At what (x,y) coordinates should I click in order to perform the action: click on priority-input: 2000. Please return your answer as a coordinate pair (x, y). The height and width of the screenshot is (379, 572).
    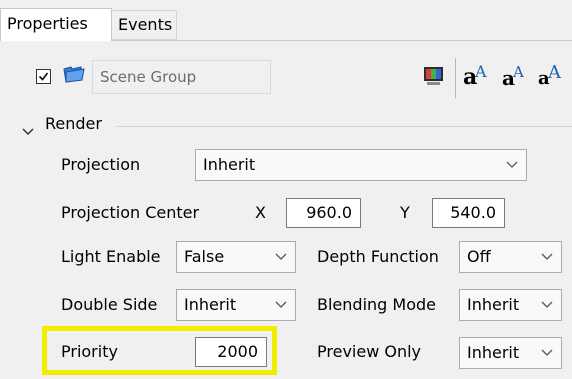
    Looking at the image, I should click on (231, 352).